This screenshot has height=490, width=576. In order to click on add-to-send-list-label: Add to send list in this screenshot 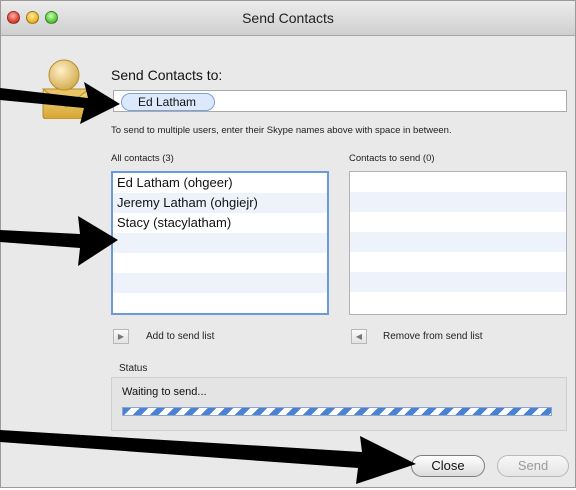, I will do `click(180, 336)`.